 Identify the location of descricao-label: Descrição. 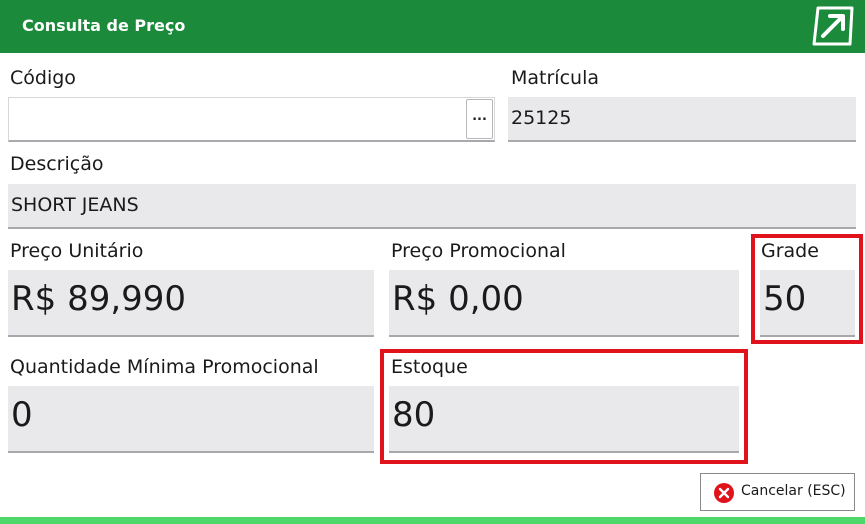
(57, 164).